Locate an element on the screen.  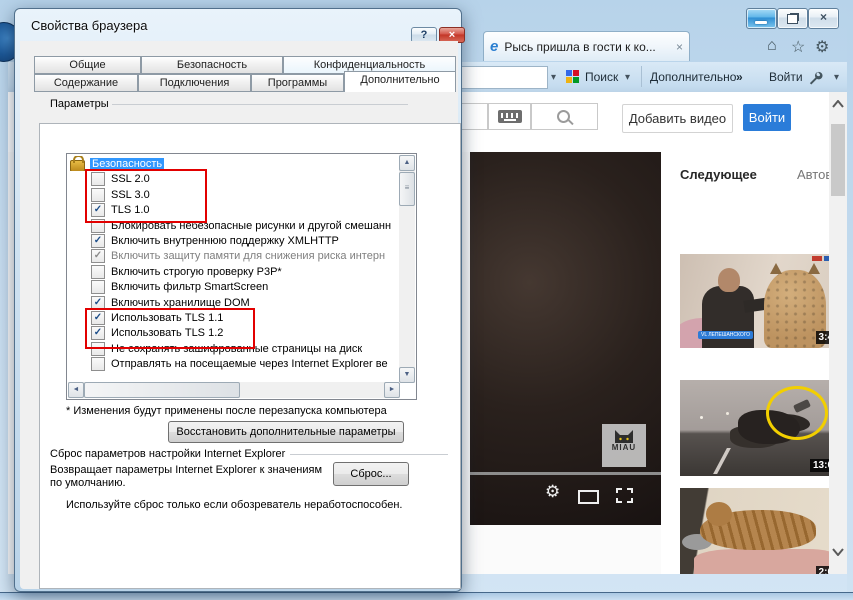
setting-row-xmlhttp: ✓ Включить внутреннюю поддержку XMLHTTP is located at coordinates (233, 240).